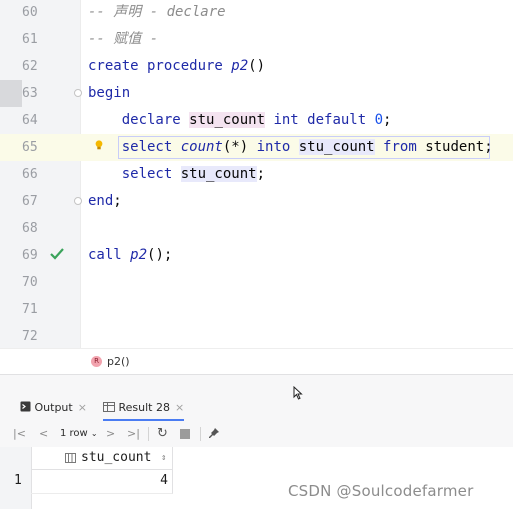 This screenshot has width=513, height=509. I want to click on pin-icon, so click(214, 434).